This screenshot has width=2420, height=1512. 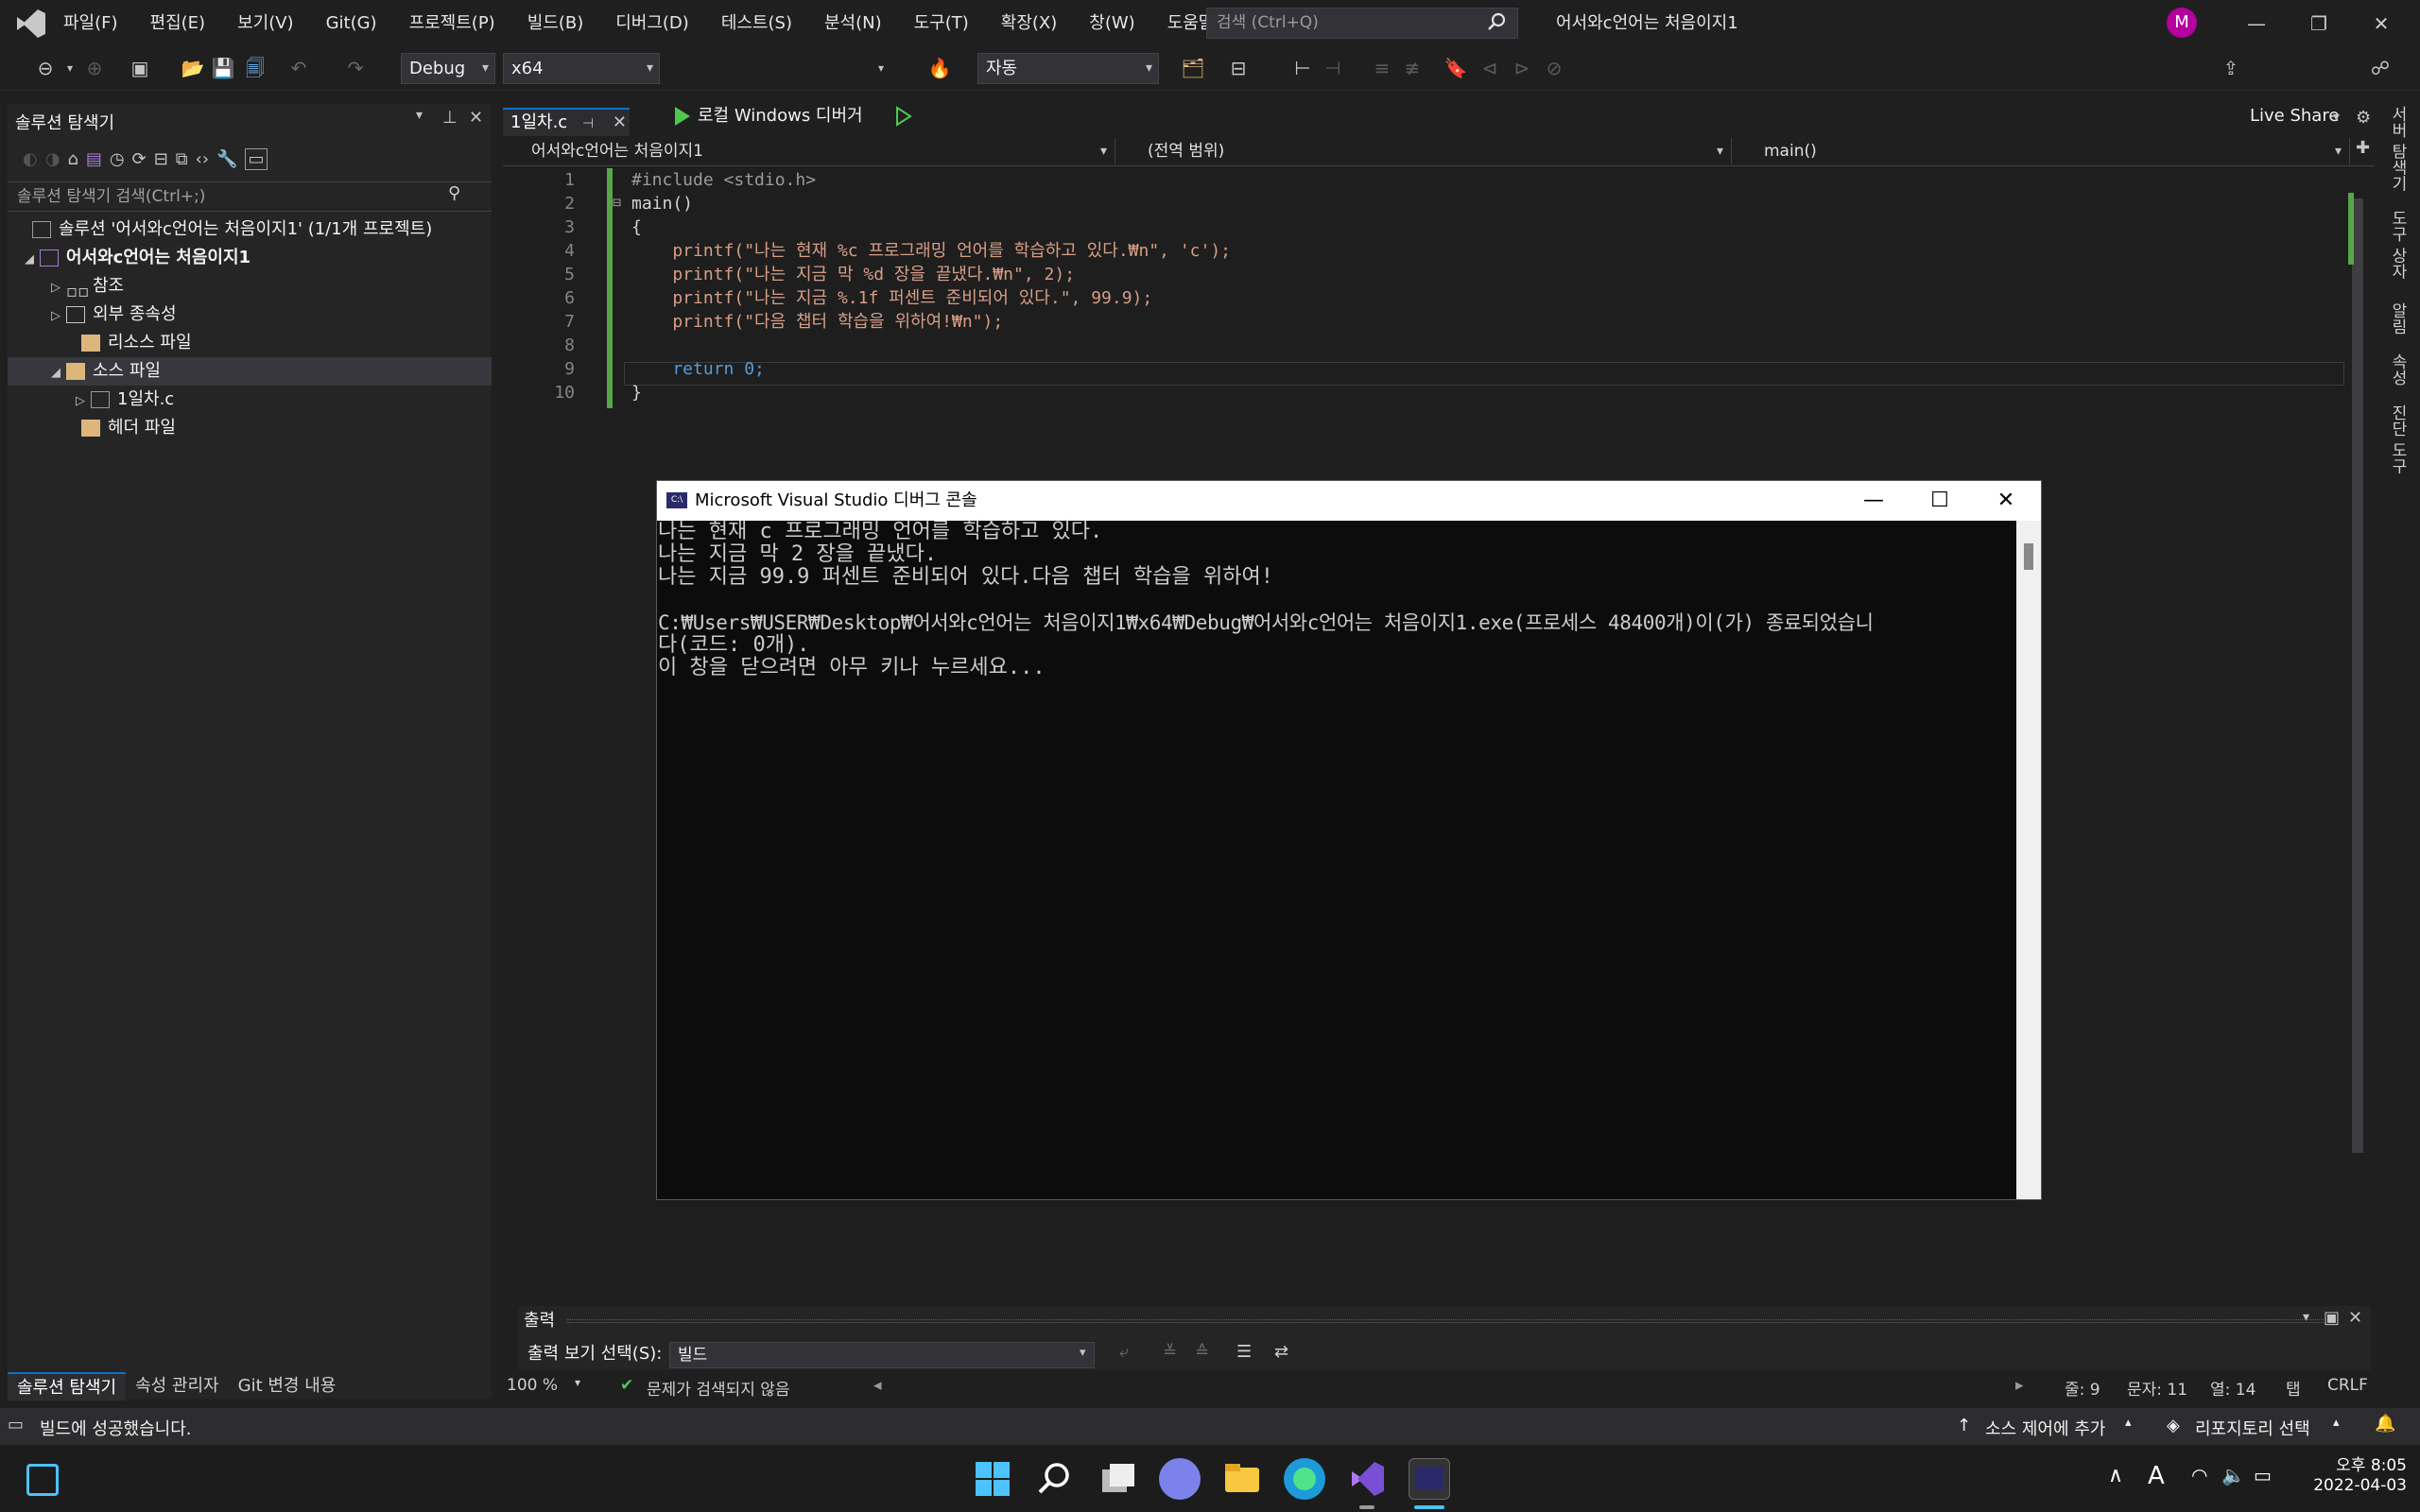 I want to click on zoom-level: 100 %, so click(x=532, y=1385).